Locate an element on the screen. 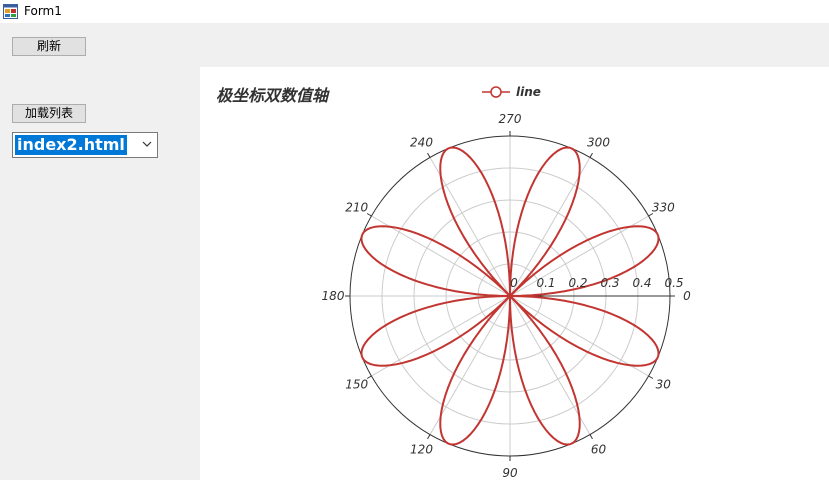  title-bar: Form1 is located at coordinates (414, 11).